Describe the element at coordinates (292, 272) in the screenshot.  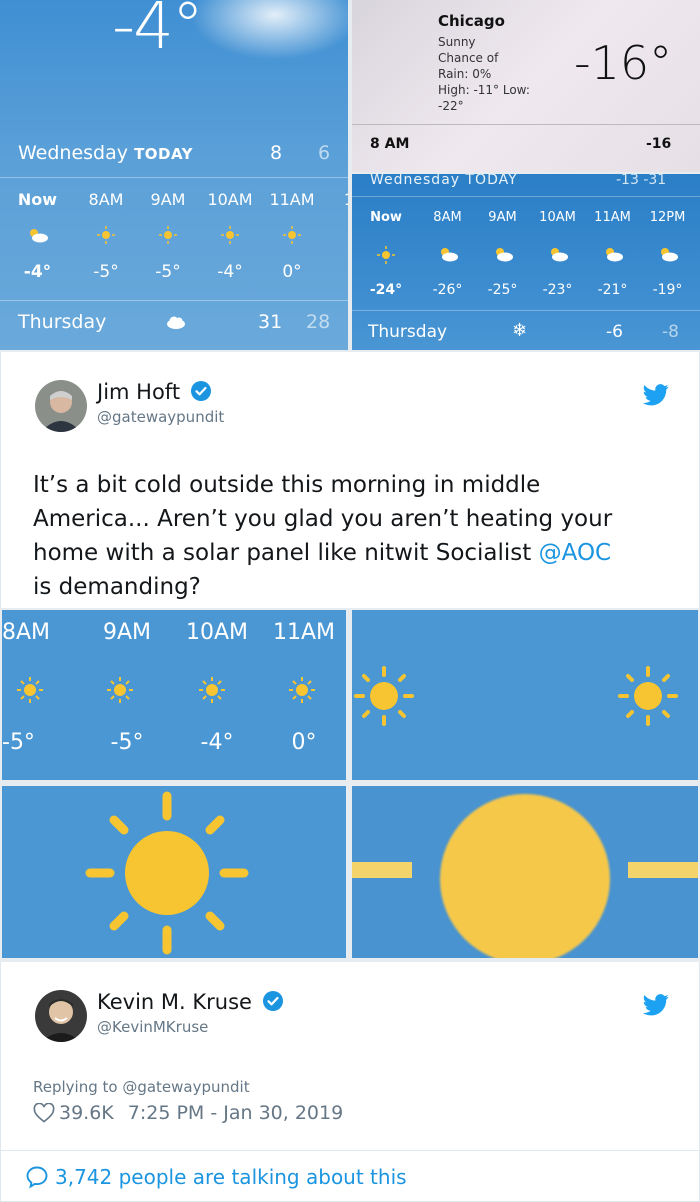
I see `hour-temp: 0°` at that location.